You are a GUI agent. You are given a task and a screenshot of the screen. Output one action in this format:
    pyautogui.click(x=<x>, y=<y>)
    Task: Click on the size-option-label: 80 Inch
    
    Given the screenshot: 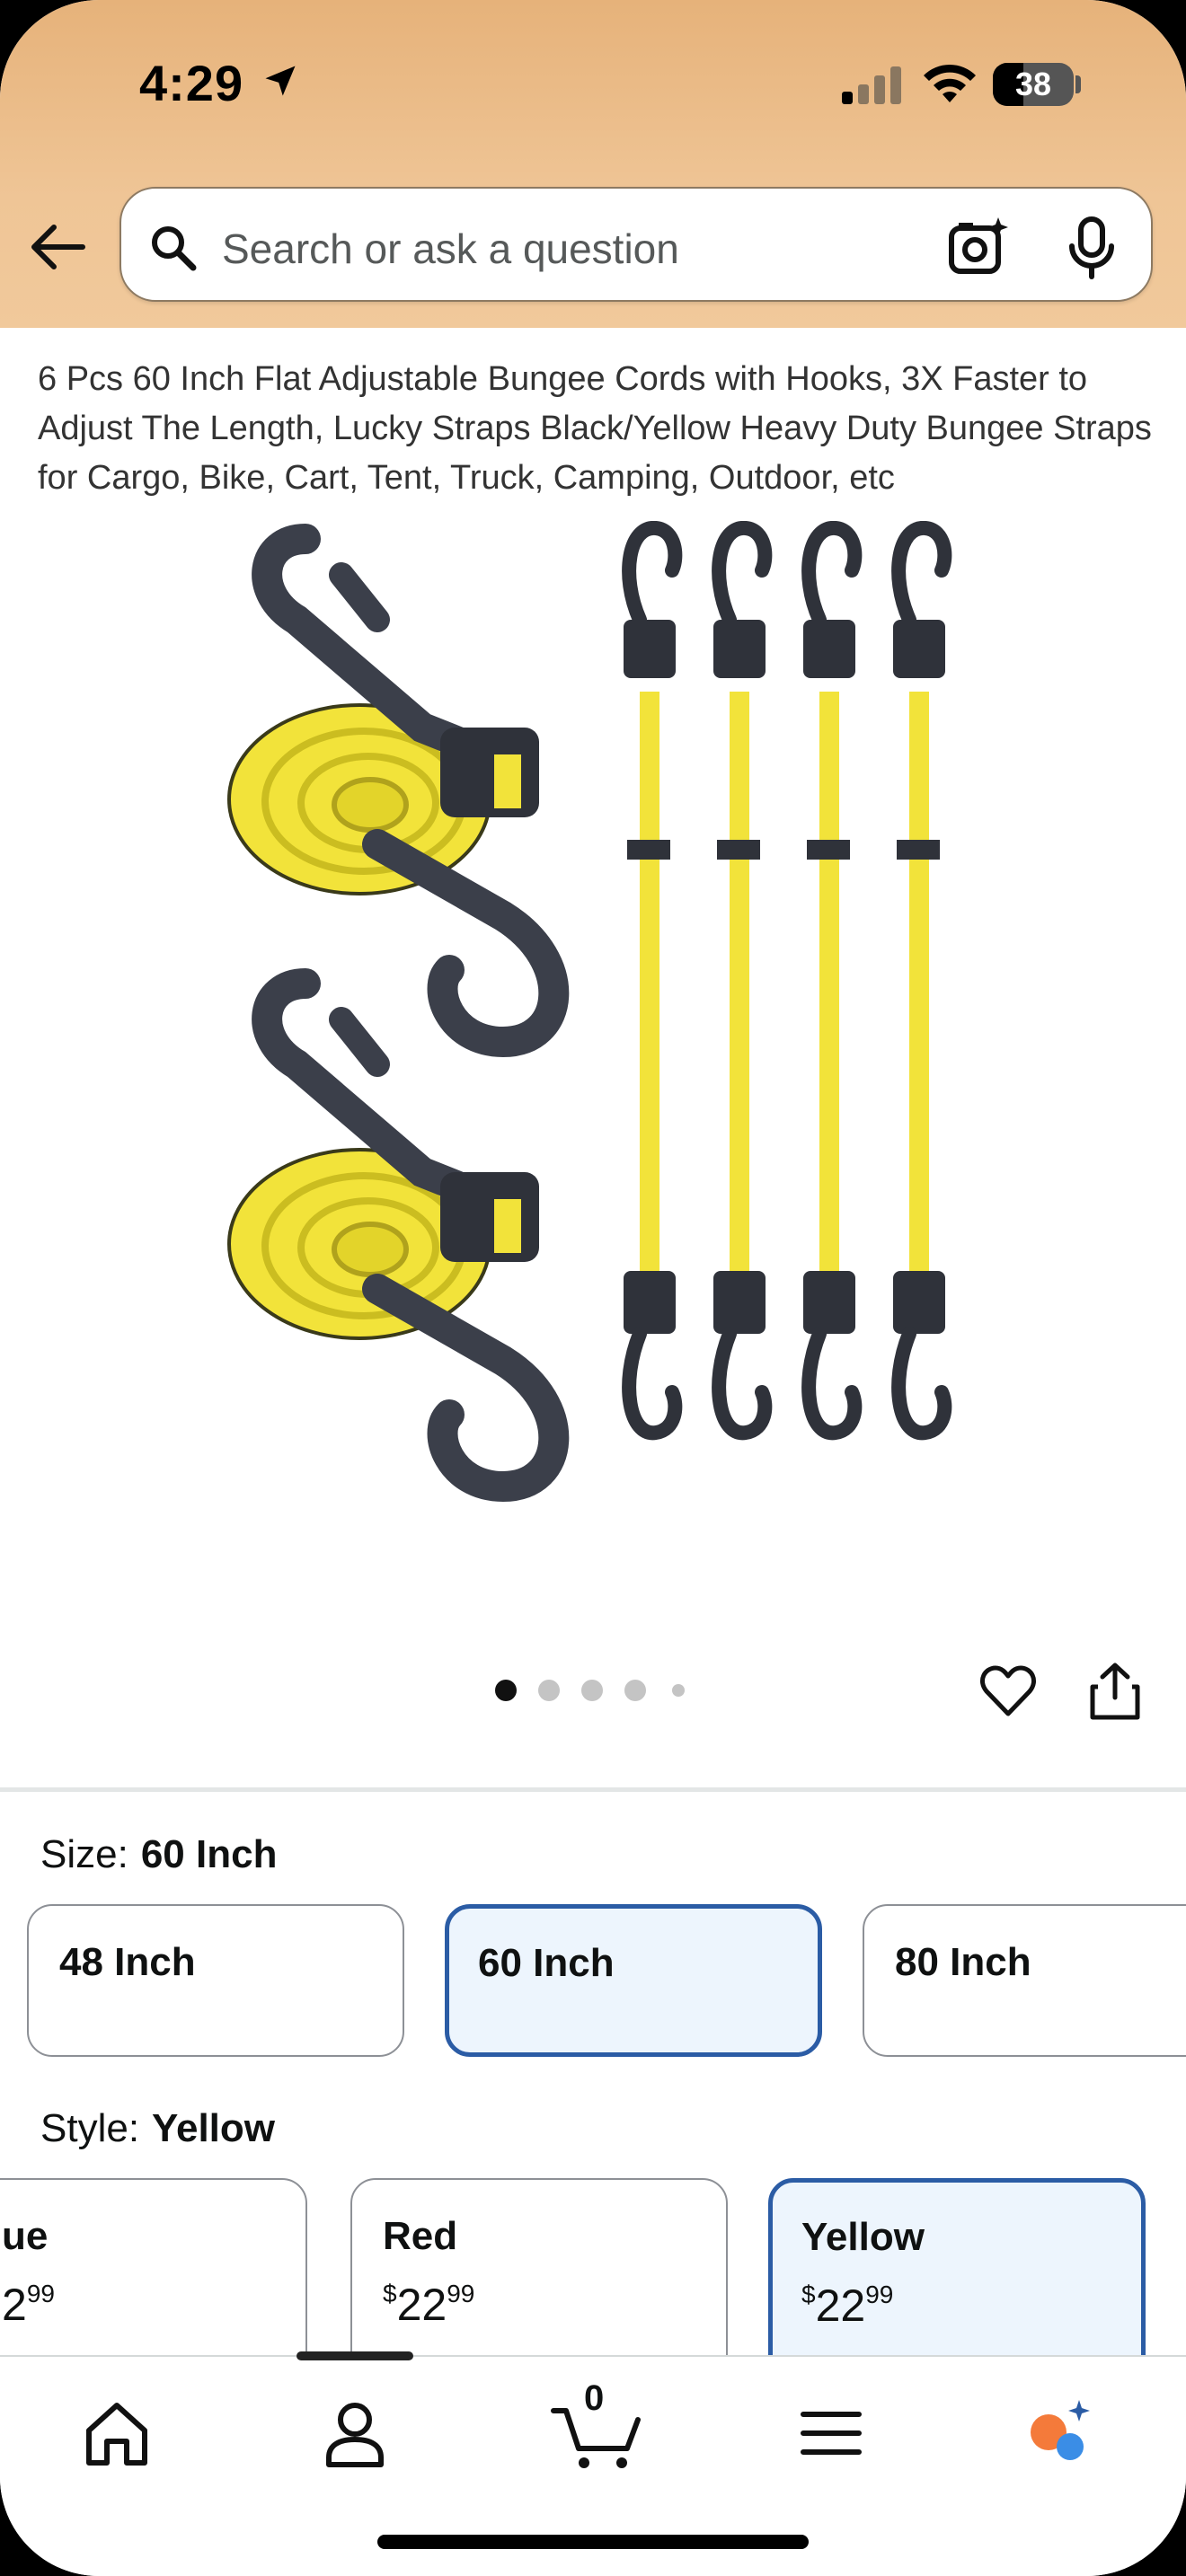 What is the action you would take?
    pyautogui.click(x=963, y=1962)
    